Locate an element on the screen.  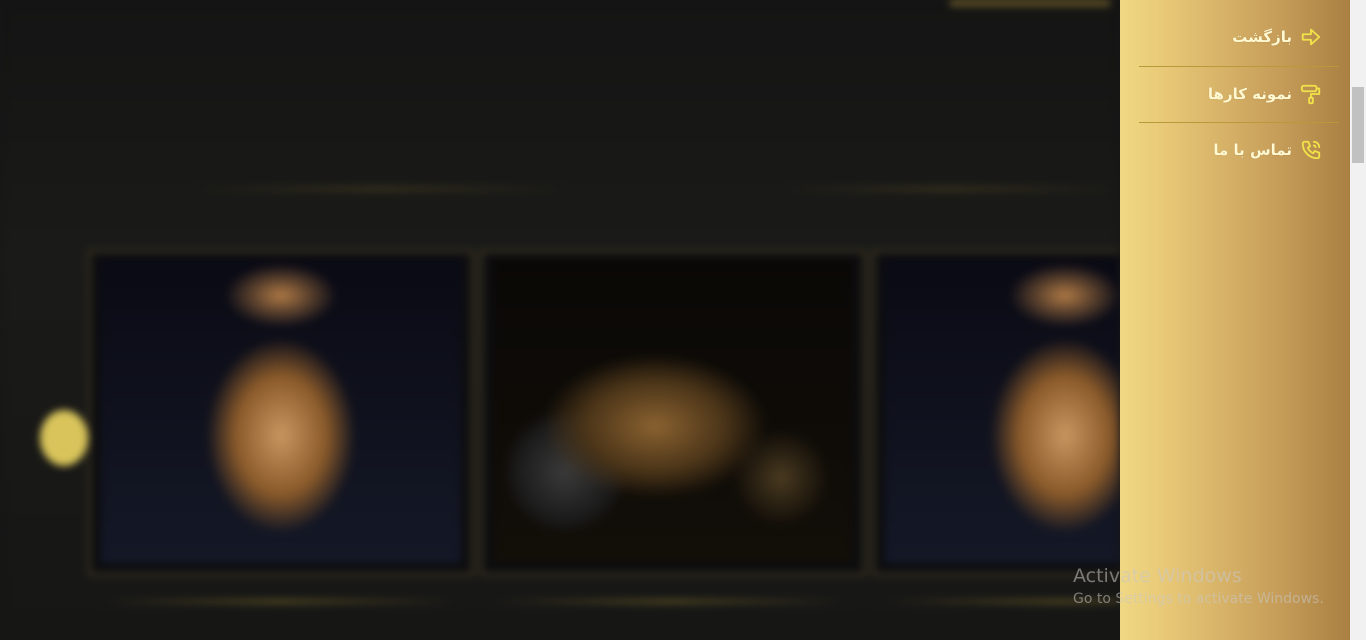
top-decoration is located at coordinates (1030, 3).